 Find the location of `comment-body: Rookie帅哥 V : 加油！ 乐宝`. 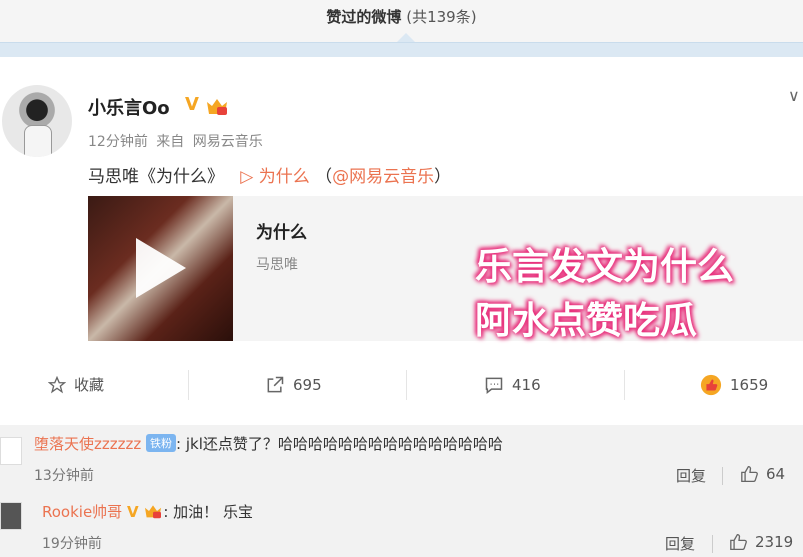

comment-body: Rookie帅哥 V : 加油！ 乐宝 is located at coordinates (147, 511).